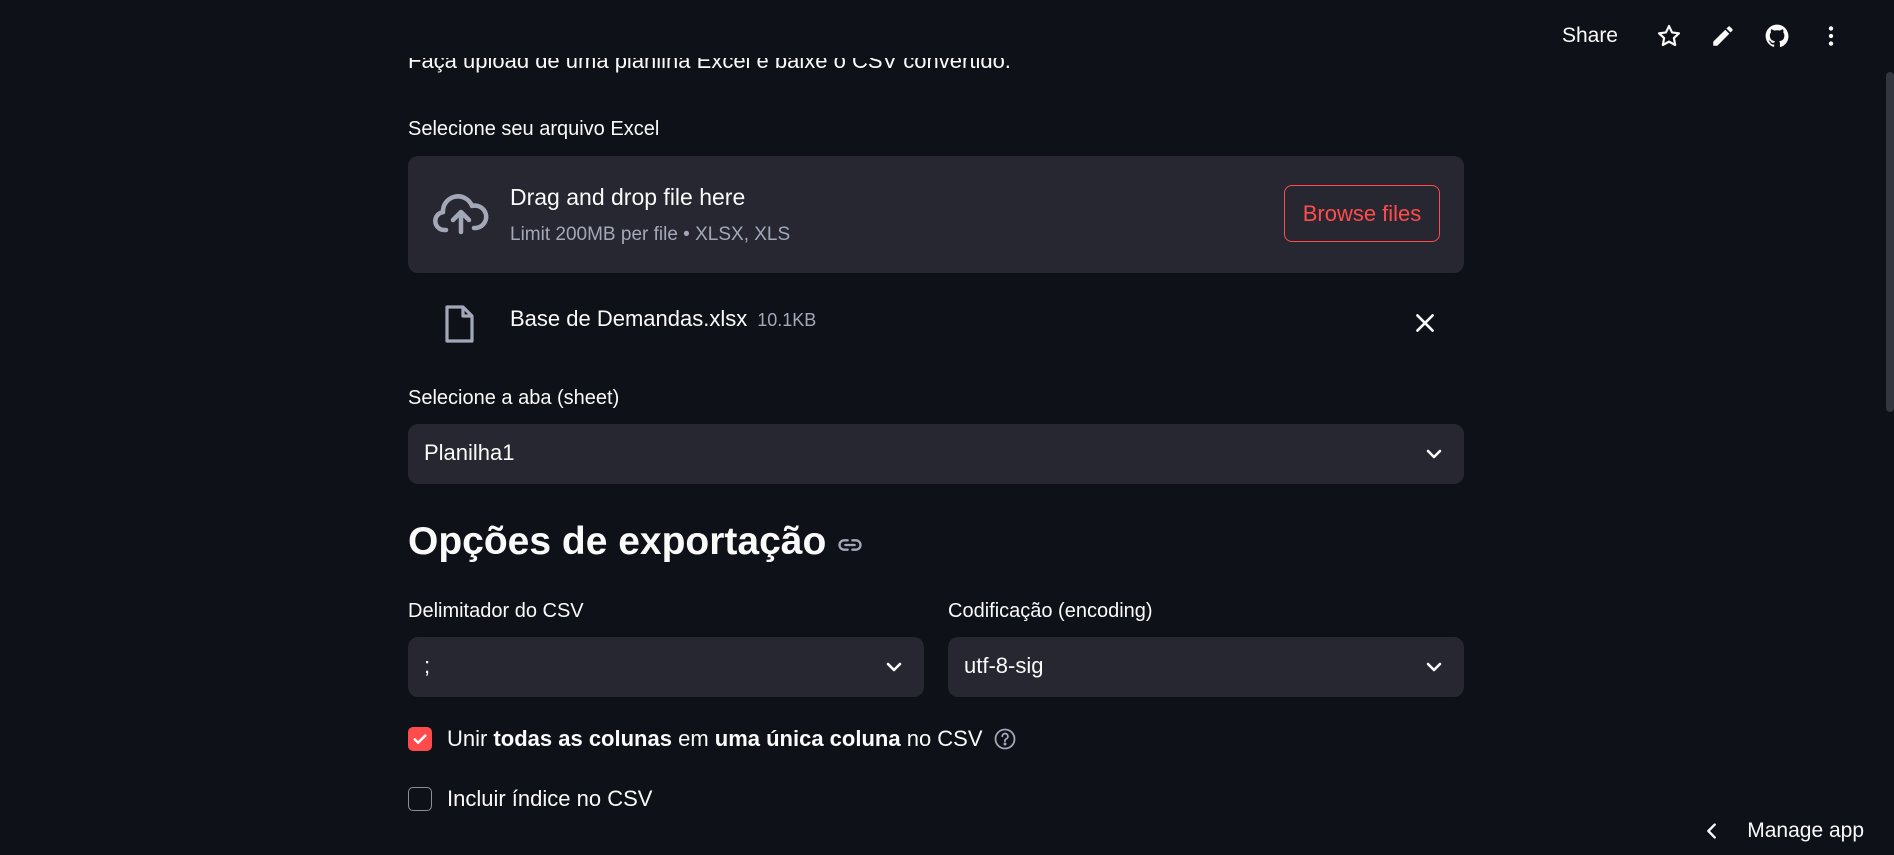  Describe the element at coordinates (666, 667) in the screenshot. I see `delimiter-select: ;` at that location.